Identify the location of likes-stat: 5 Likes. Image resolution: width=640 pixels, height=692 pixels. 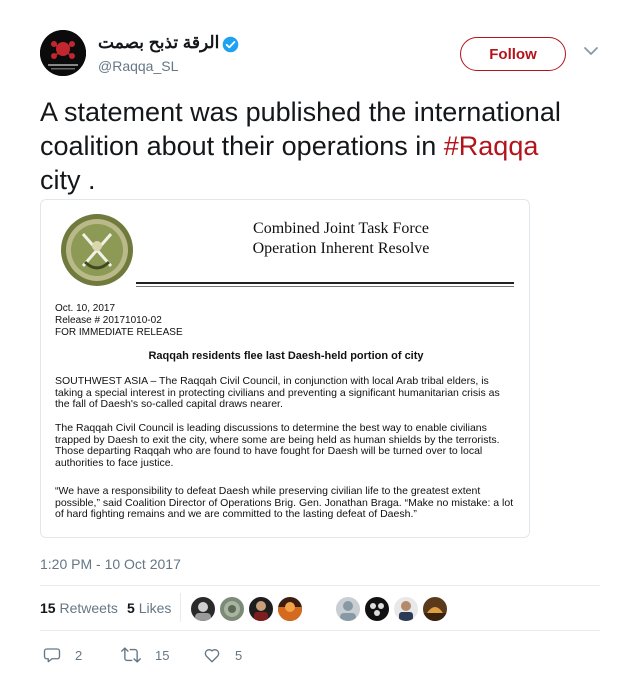
(149, 608).